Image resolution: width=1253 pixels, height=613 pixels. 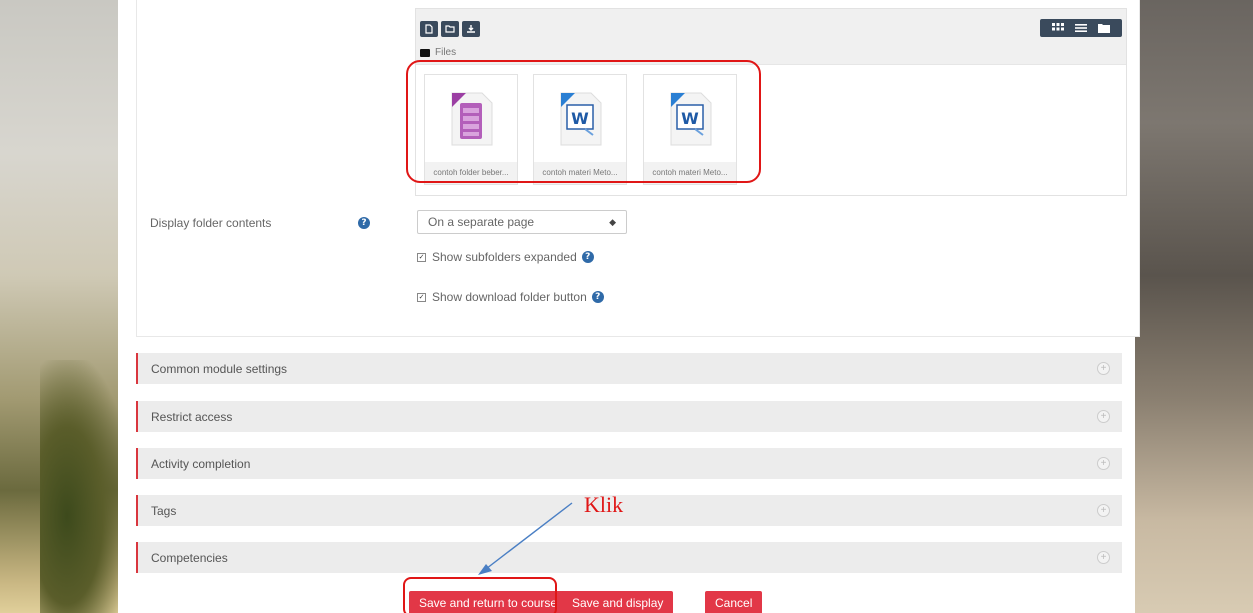 I want to click on show-subfolders-label: Show subfolders expanded, so click(x=504, y=257).